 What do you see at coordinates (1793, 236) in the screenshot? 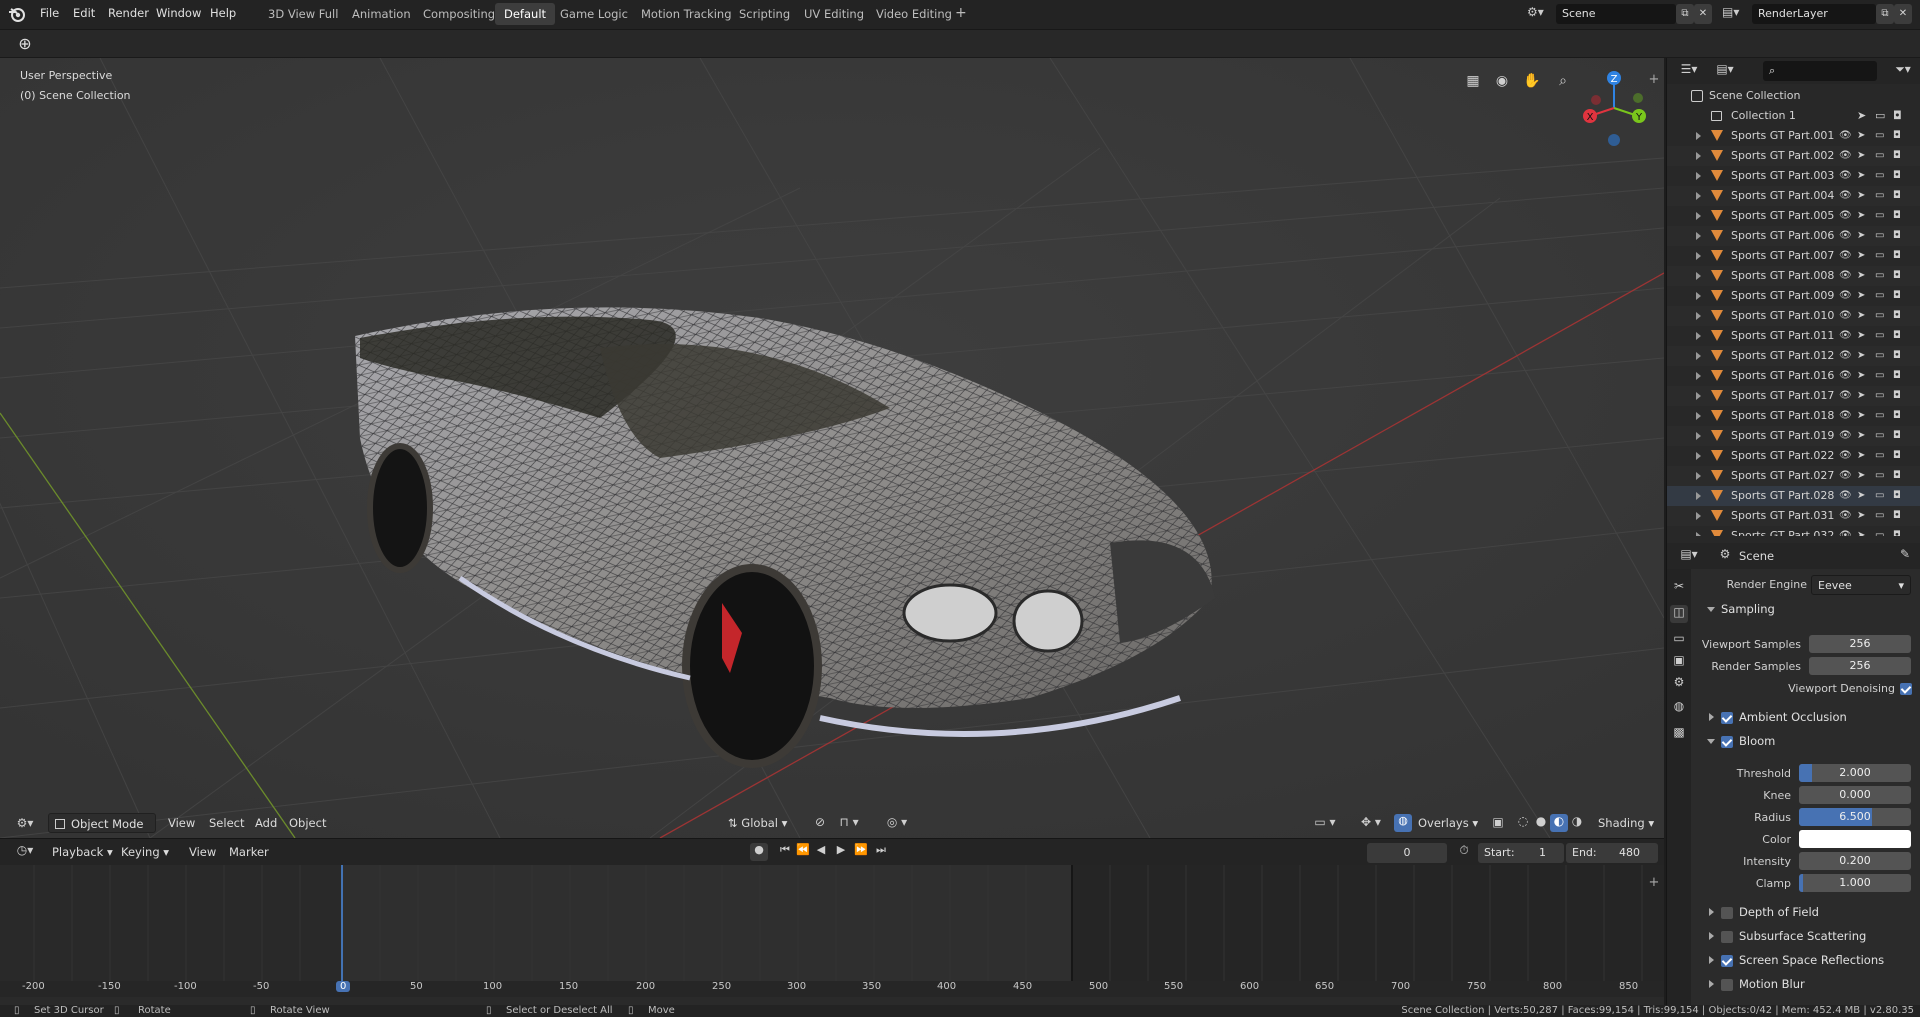
I see `outliner-object-row: Sports GT Part.006 👁 ➤ ▭ ◘` at bounding box center [1793, 236].